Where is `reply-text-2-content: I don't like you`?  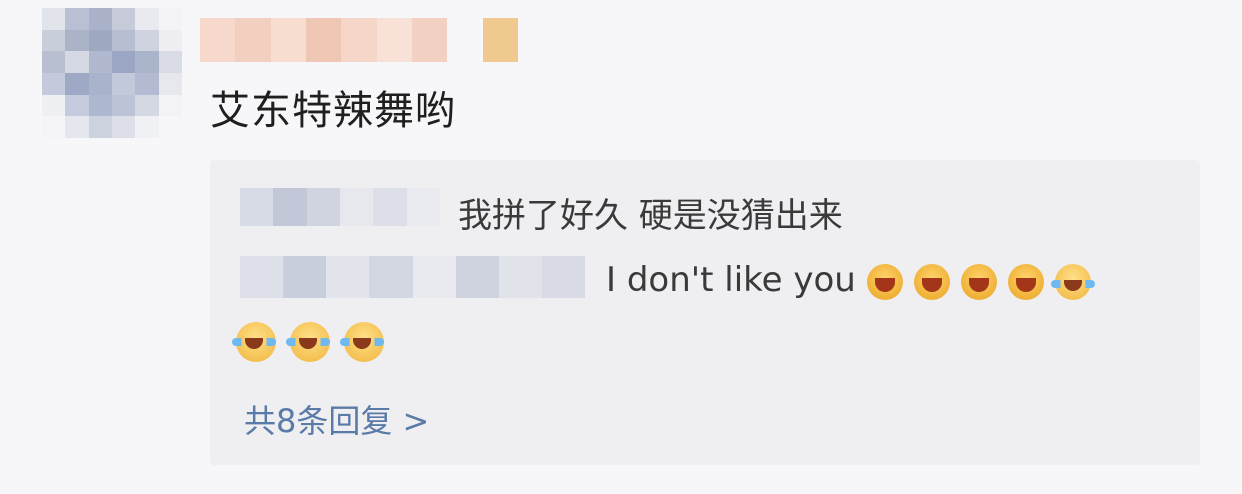
reply-text-2-content: I don't like you is located at coordinates (731, 280).